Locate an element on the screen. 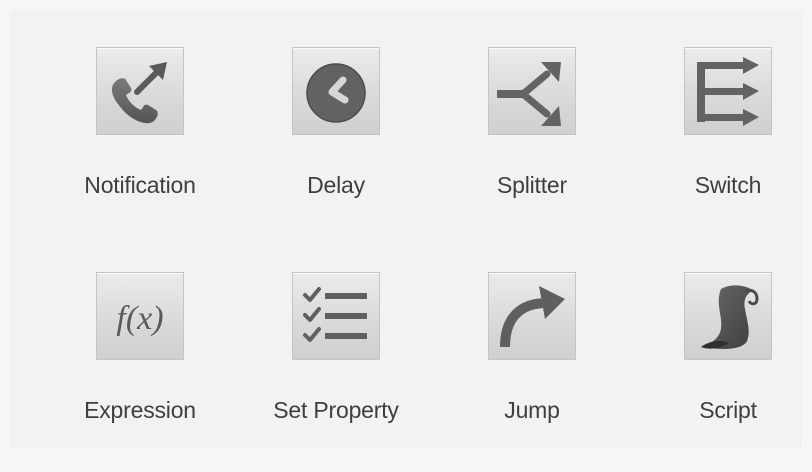 The height and width of the screenshot is (472, 812). split-arrows-icon is located at coordinates (529, 94).